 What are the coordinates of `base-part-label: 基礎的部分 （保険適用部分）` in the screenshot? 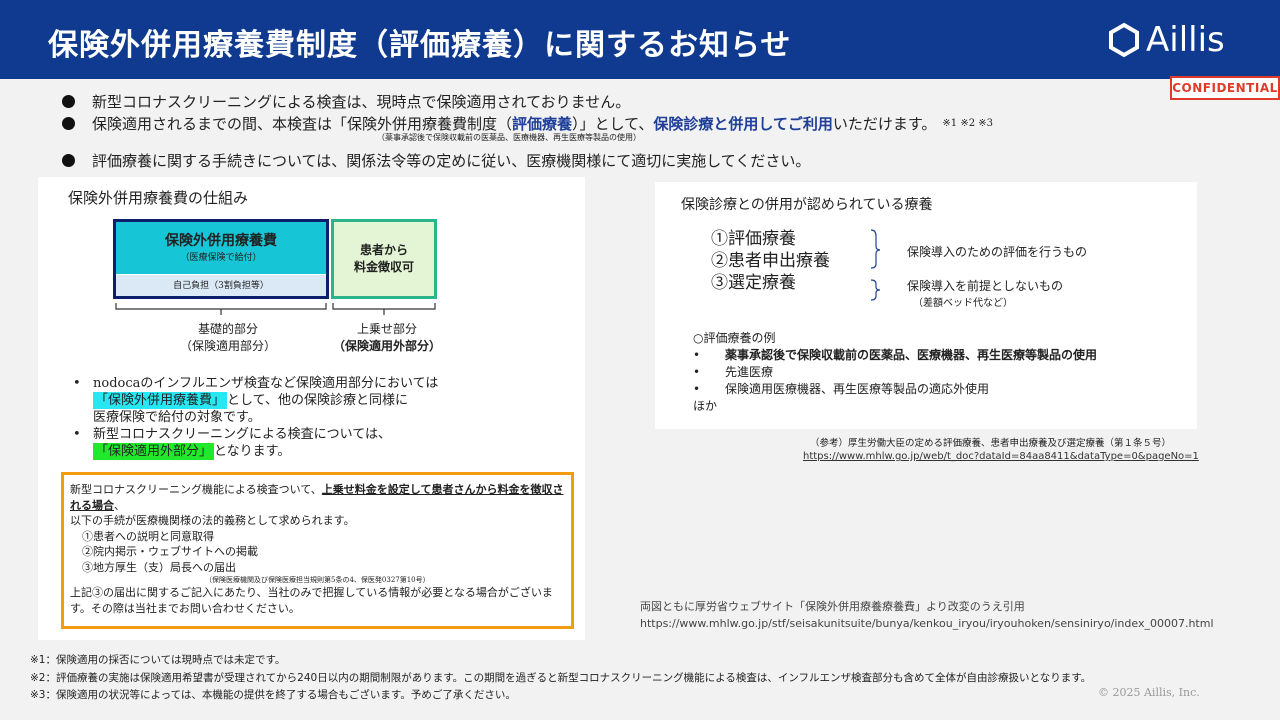 It's located at (228, 338).